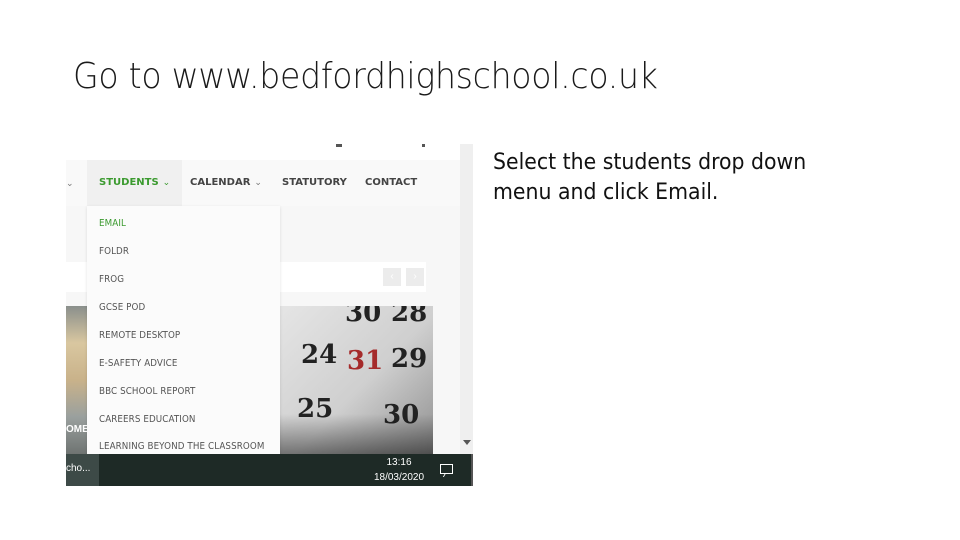 This screenshot has height=540, width=960. Describe the element at coordinates (138, 363) in the screenshot. I see `dropdown-item-e-safety-advice: E-SAFETY ADVICE` at that location.